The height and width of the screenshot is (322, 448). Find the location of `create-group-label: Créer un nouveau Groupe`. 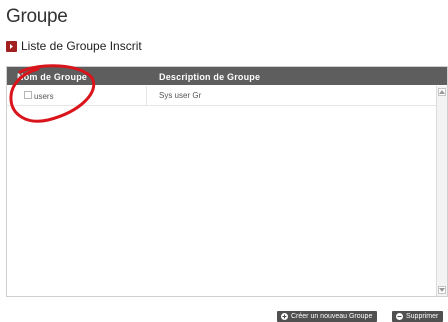

create-group-label: Créer un nouveau Groupe is located at coordinates (332, 316).